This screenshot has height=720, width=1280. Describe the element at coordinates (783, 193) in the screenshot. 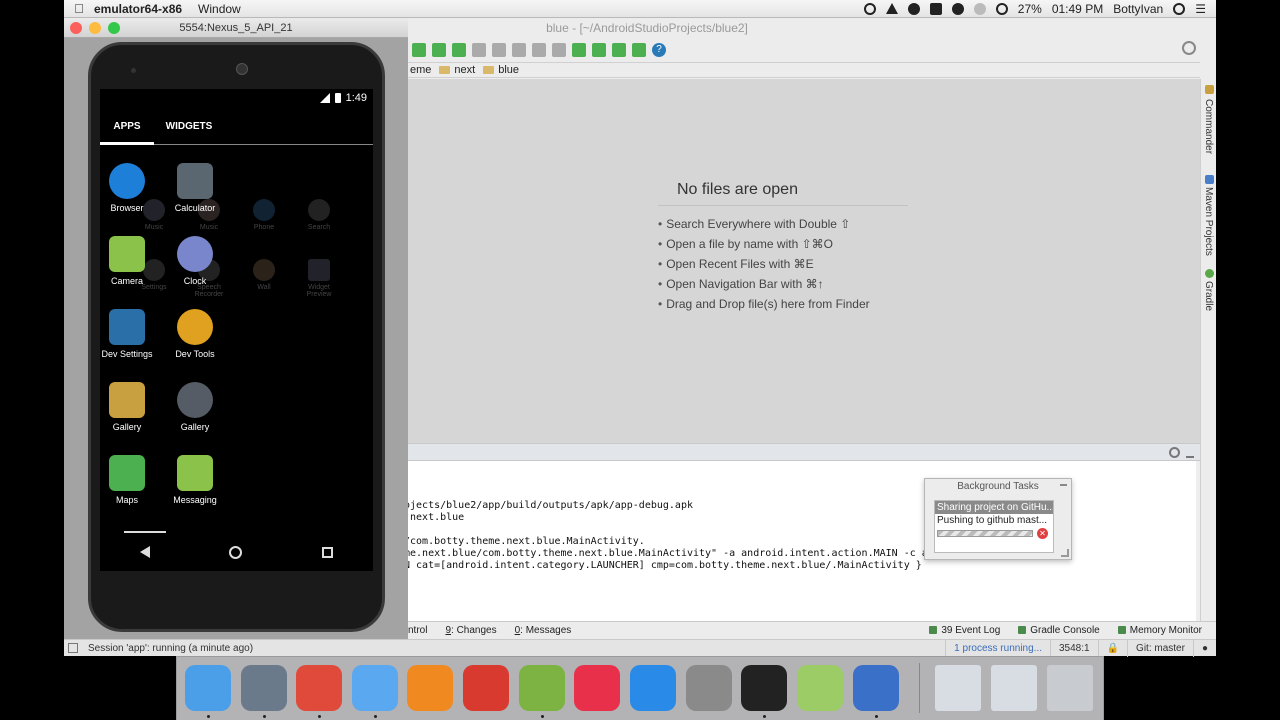

I see `no-files-heading: No files are open` at that location.